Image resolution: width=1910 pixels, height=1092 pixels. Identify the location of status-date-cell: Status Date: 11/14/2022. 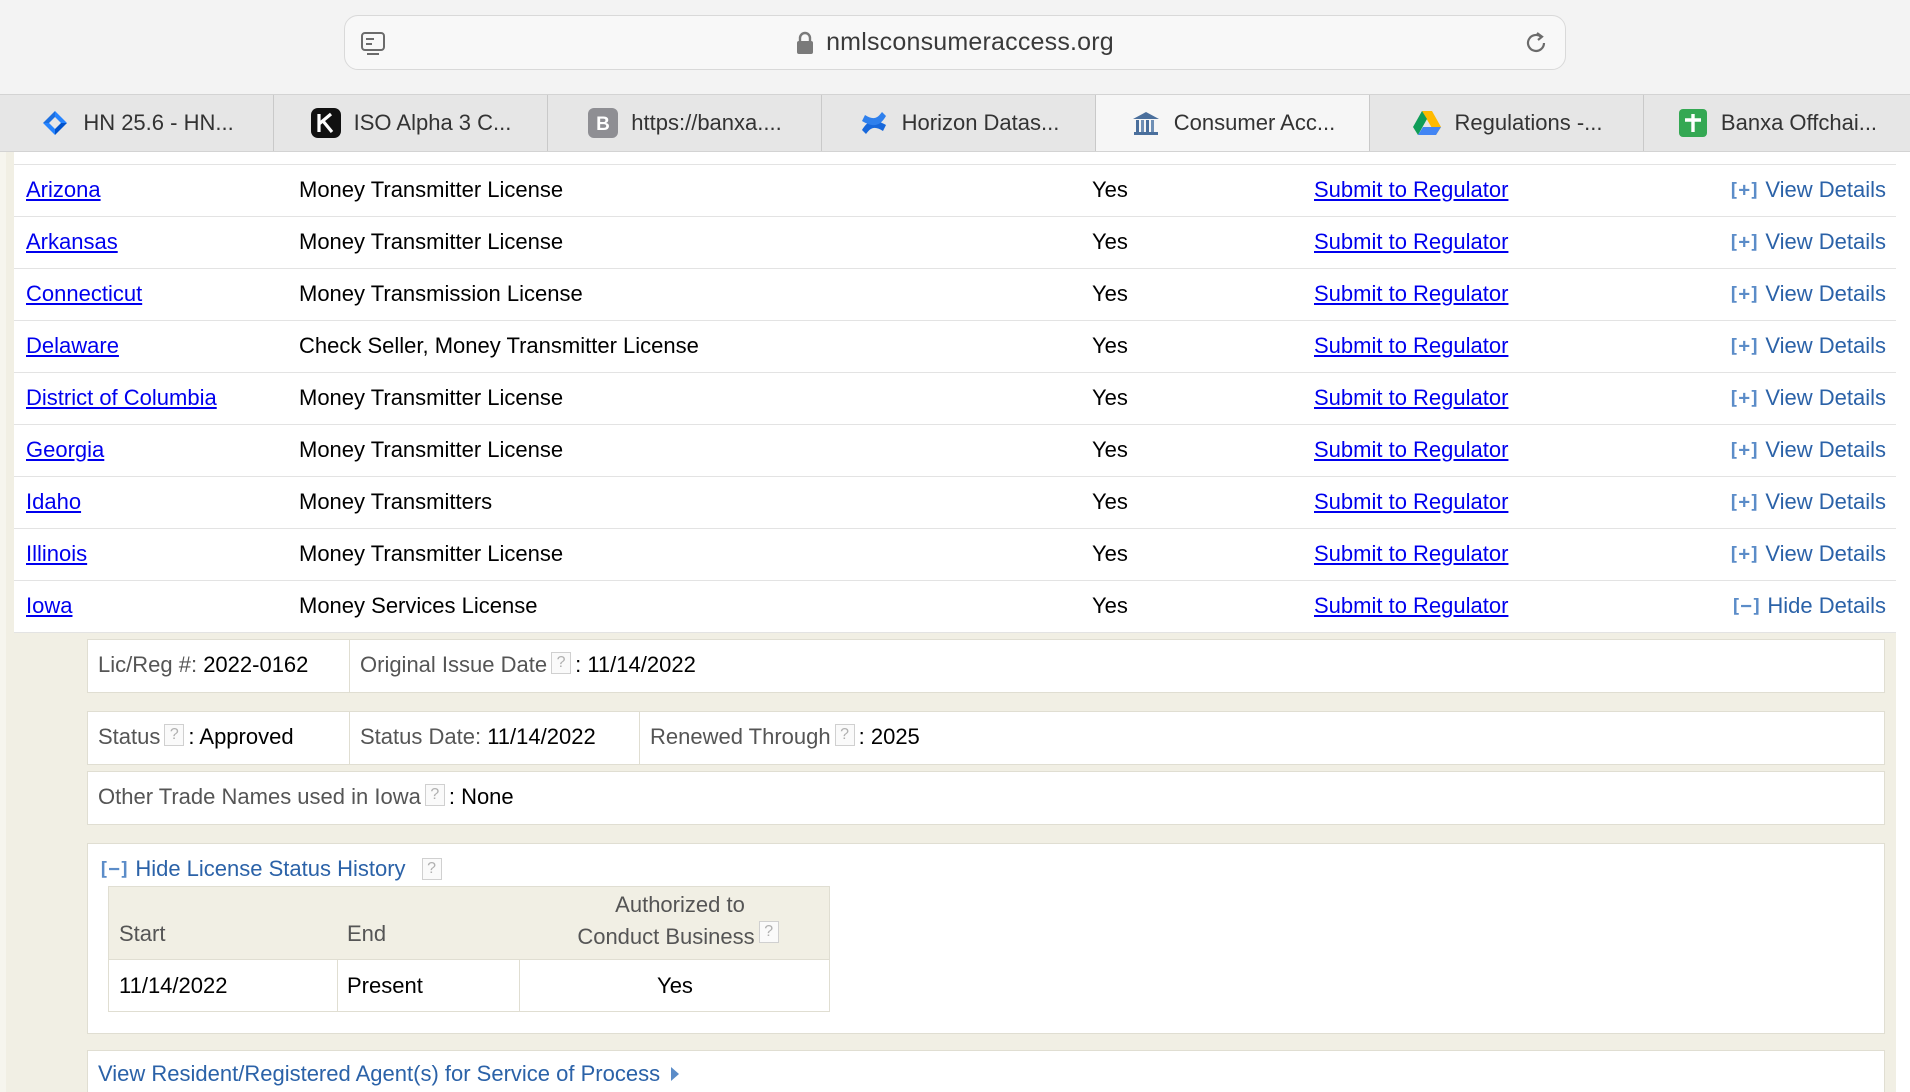
(495, 738).